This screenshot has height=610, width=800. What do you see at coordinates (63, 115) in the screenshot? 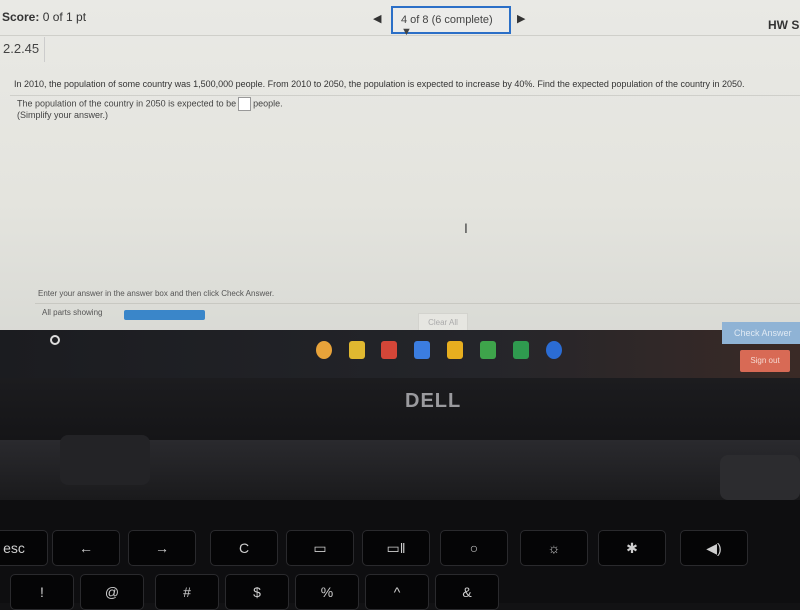
I see `simplify-hint: (Simplify your answer.)` at bounding box center [63, 115].